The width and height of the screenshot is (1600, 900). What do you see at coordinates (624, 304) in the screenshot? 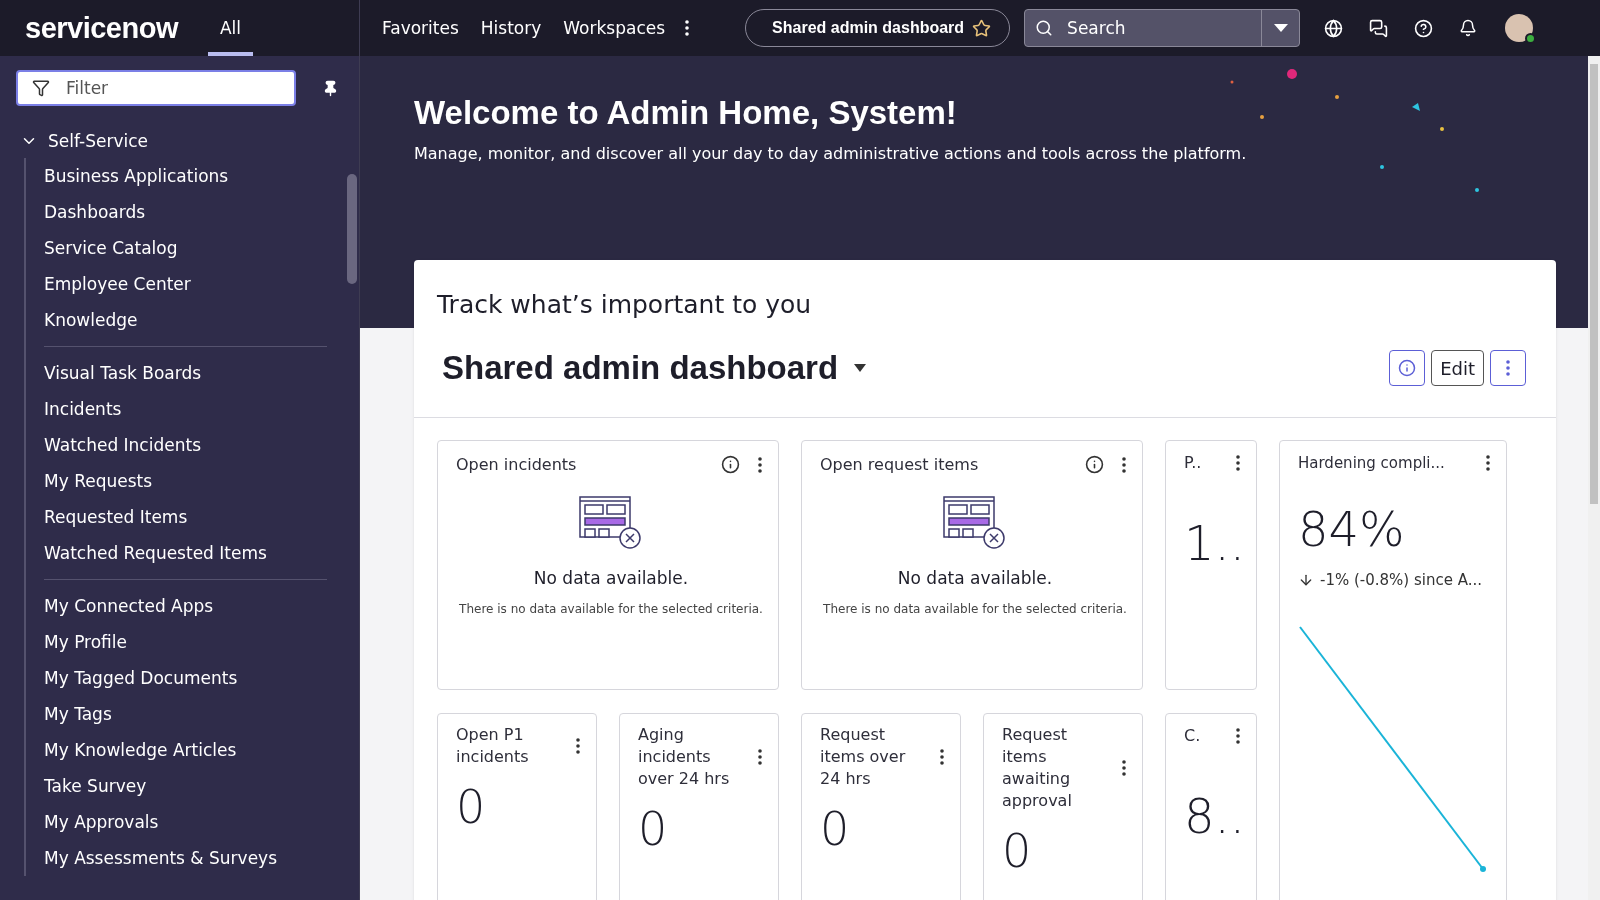
I see `card-heading: Track what’s important to you` at bounding box center [624, 304].